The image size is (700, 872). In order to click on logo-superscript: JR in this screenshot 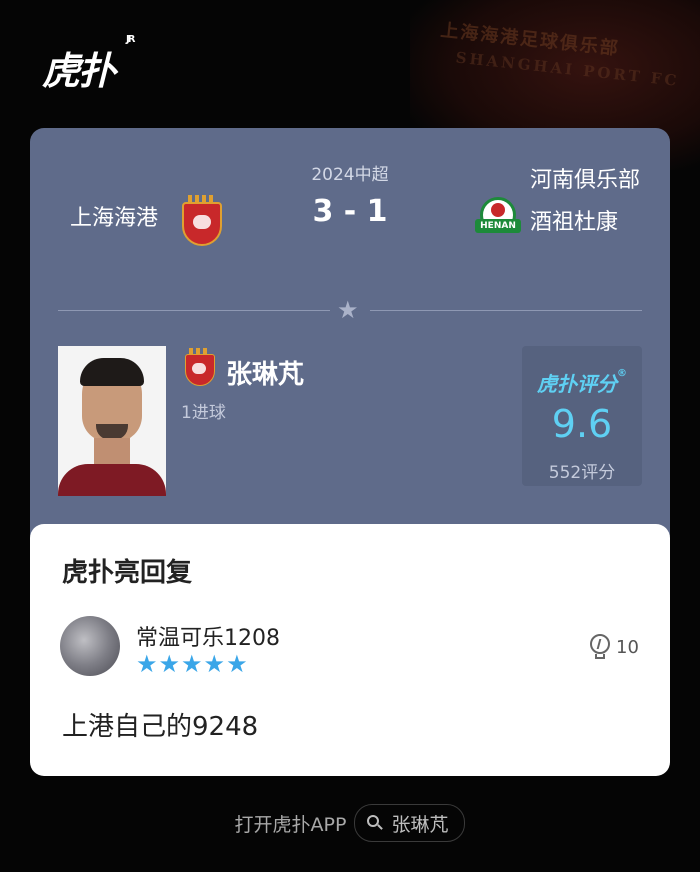, I will do `click(131, 39)`.